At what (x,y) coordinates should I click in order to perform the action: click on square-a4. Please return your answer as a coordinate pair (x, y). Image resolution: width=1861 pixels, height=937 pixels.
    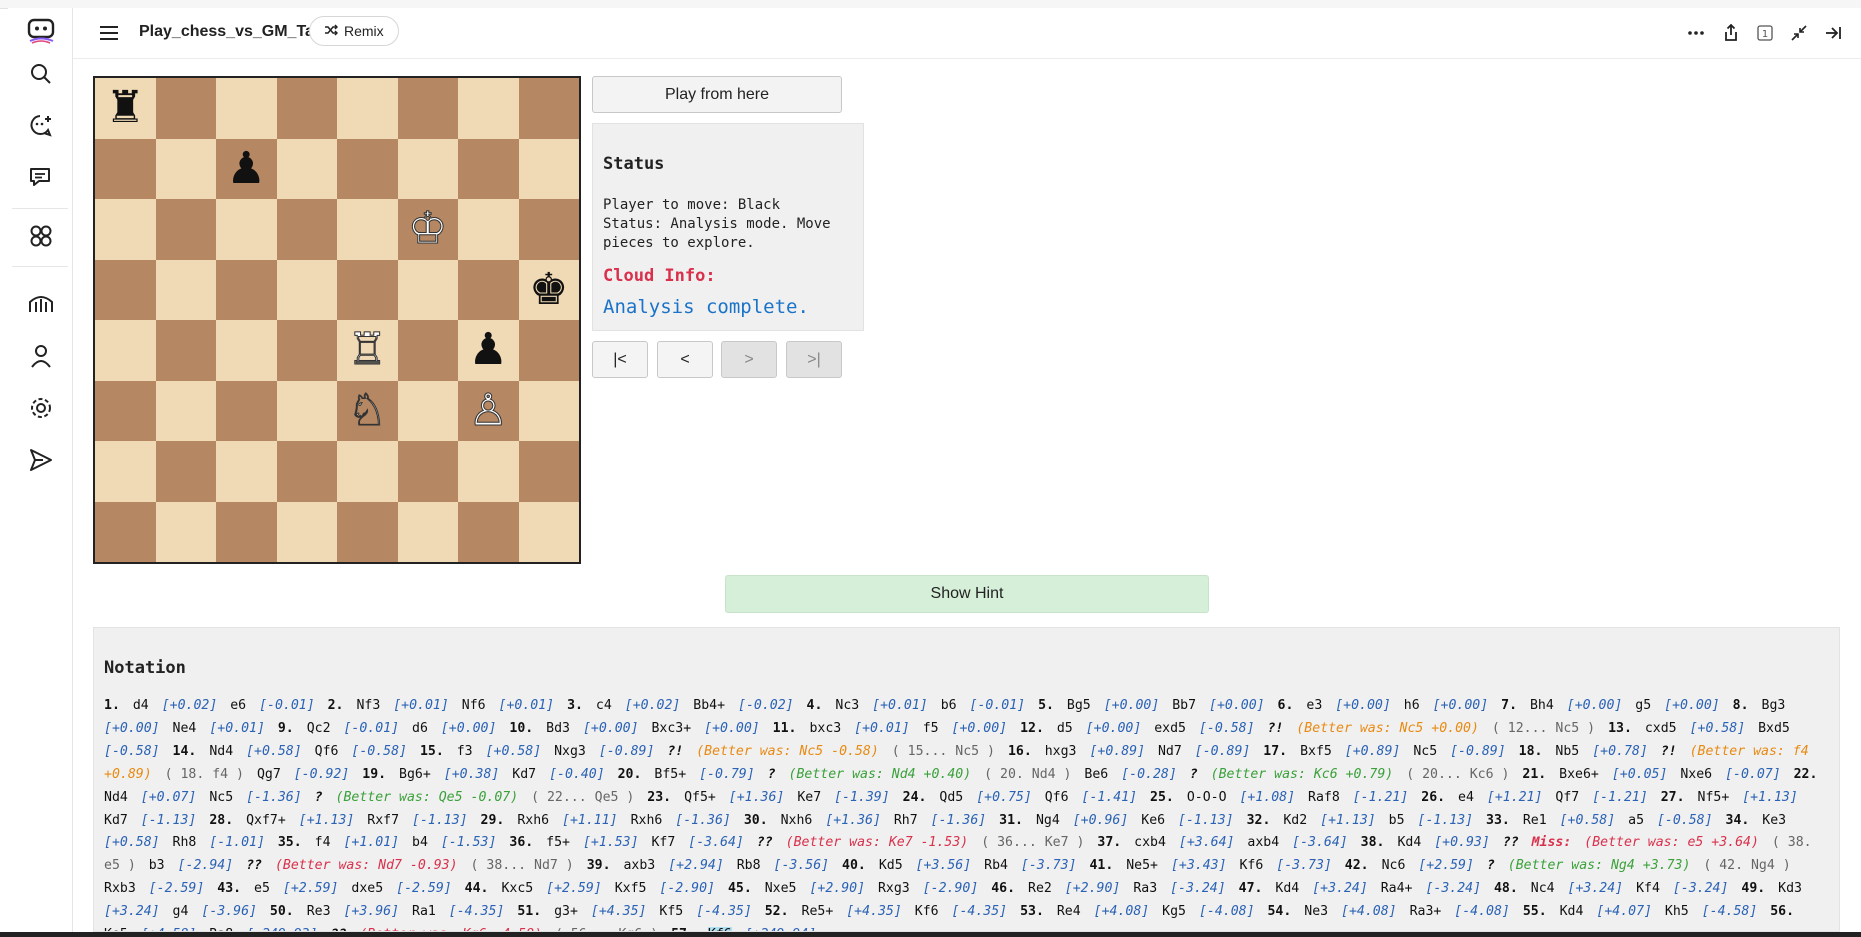
    Looking at the image, I should click on (125, 350).